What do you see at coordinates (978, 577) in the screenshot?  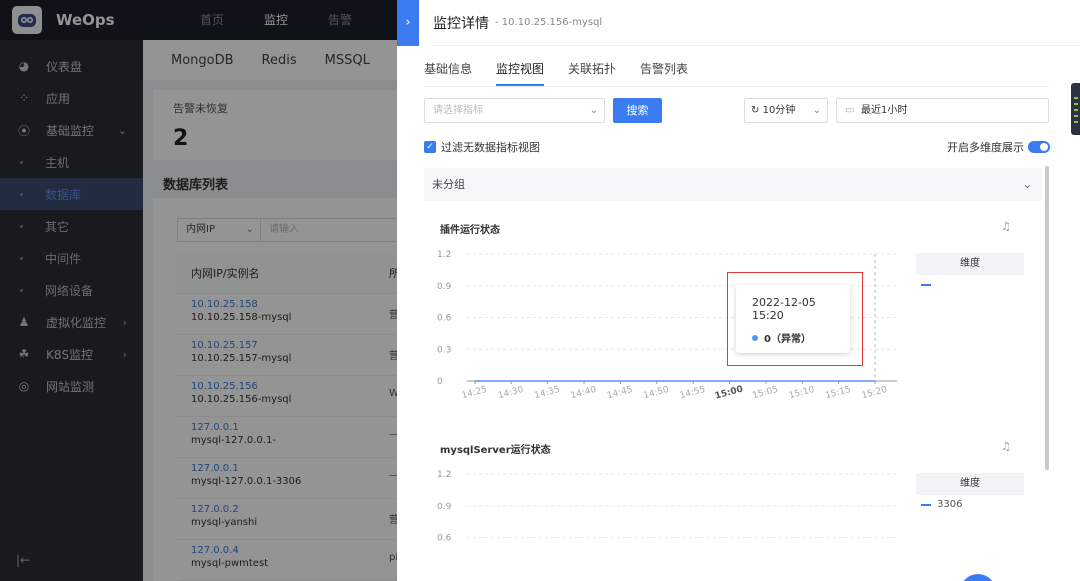 I see `floating-action-button` at bounding box center [978, 577].